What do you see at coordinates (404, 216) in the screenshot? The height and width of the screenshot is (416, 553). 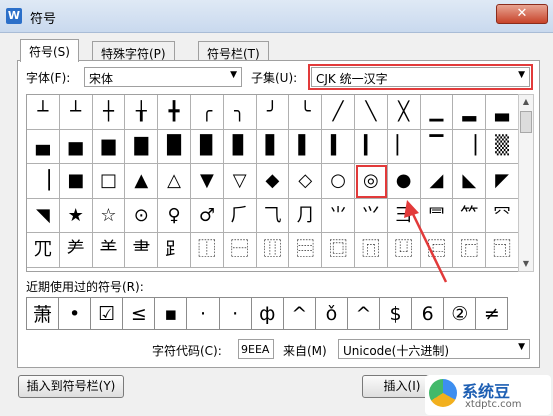 I see `symbol-cell: ⺕` at bounding box center [404, 216].